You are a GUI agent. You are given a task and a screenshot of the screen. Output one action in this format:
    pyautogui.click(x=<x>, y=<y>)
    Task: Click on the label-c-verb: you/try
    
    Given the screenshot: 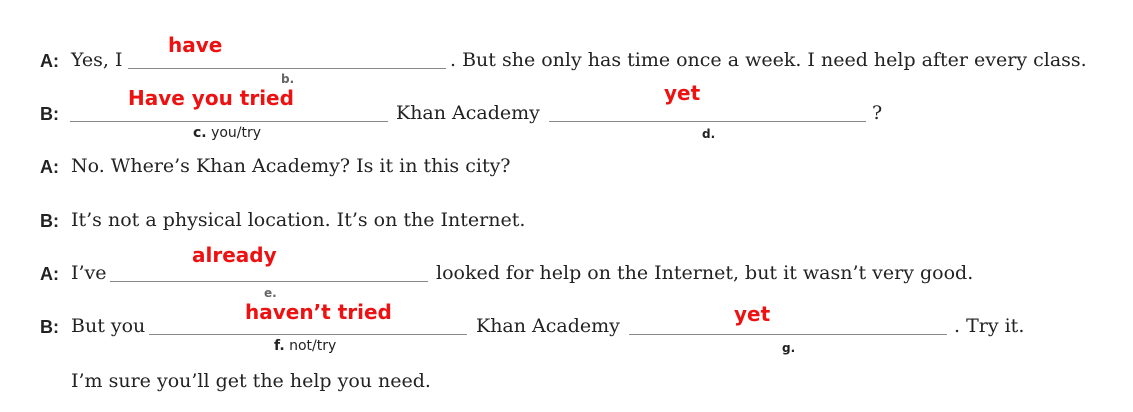 What is the action you would take?
    pyautogui.click(x=236, y=133)
    